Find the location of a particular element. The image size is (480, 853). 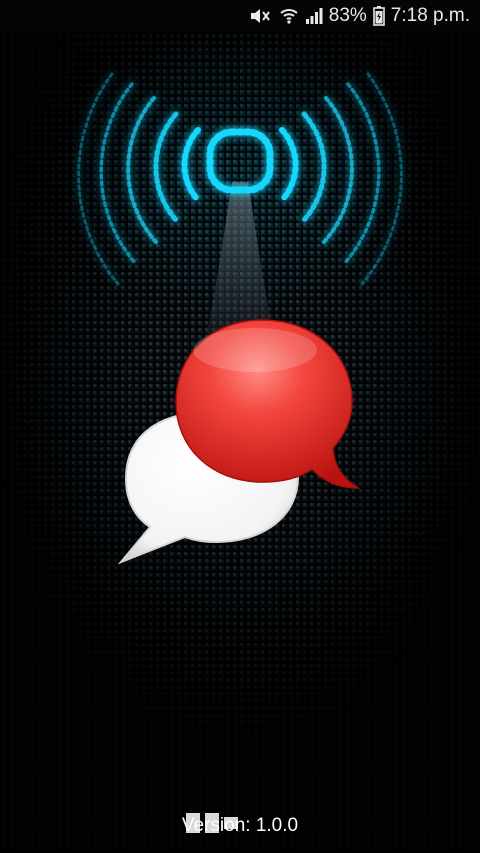

red-chat-bubble-icon is located at coordinates (268, 404).